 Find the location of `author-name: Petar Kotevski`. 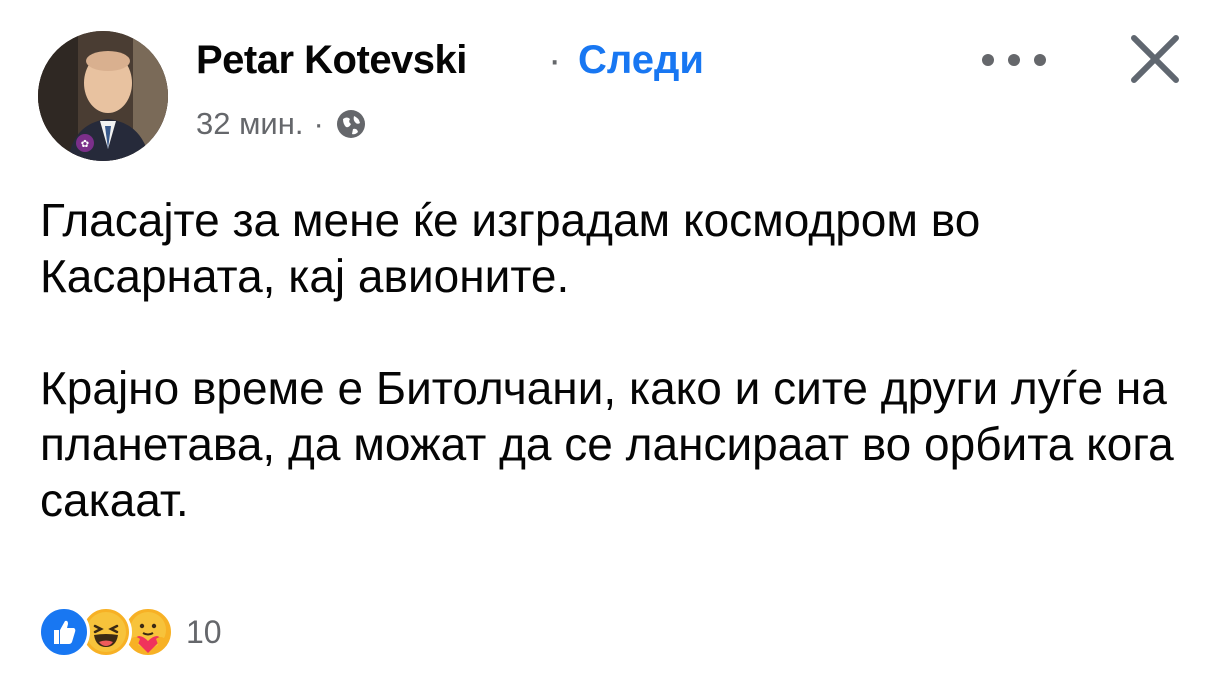

author-name: Petar Kotevski is located at coordinates (331, 60).